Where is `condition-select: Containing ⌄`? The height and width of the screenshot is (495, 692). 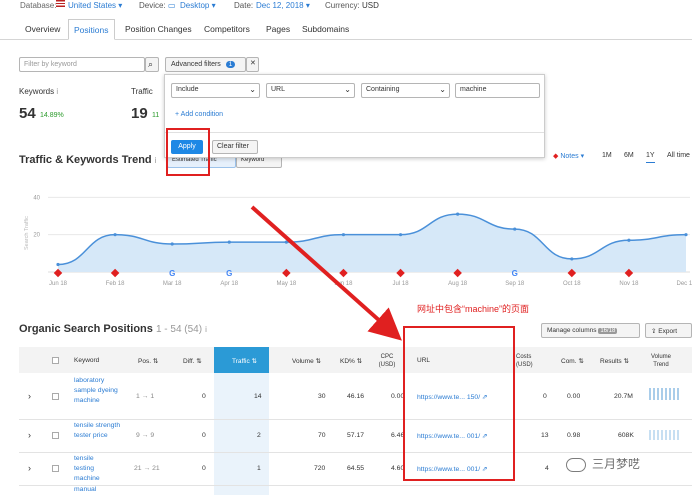 condition-select: Containing ⌄ is located at coordinates (405, 90).